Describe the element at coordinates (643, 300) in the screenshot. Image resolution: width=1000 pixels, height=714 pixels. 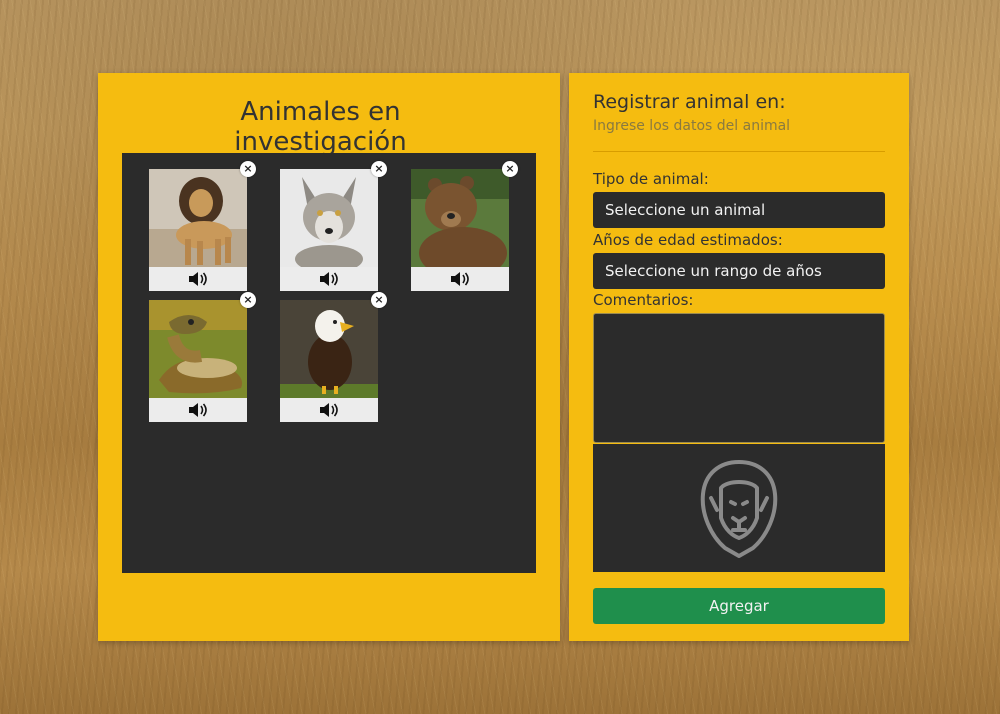
I see `comments-label: Comentarios:` at that location.